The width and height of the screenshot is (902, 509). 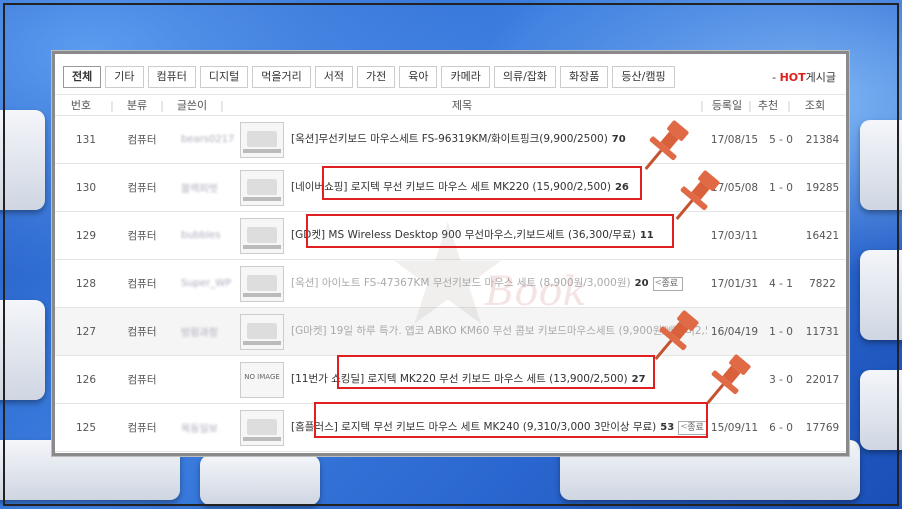 What do you see at coordinates (86, 235) in the screenshot?
I see `post-number: 129` at bounding box center [86, 235].